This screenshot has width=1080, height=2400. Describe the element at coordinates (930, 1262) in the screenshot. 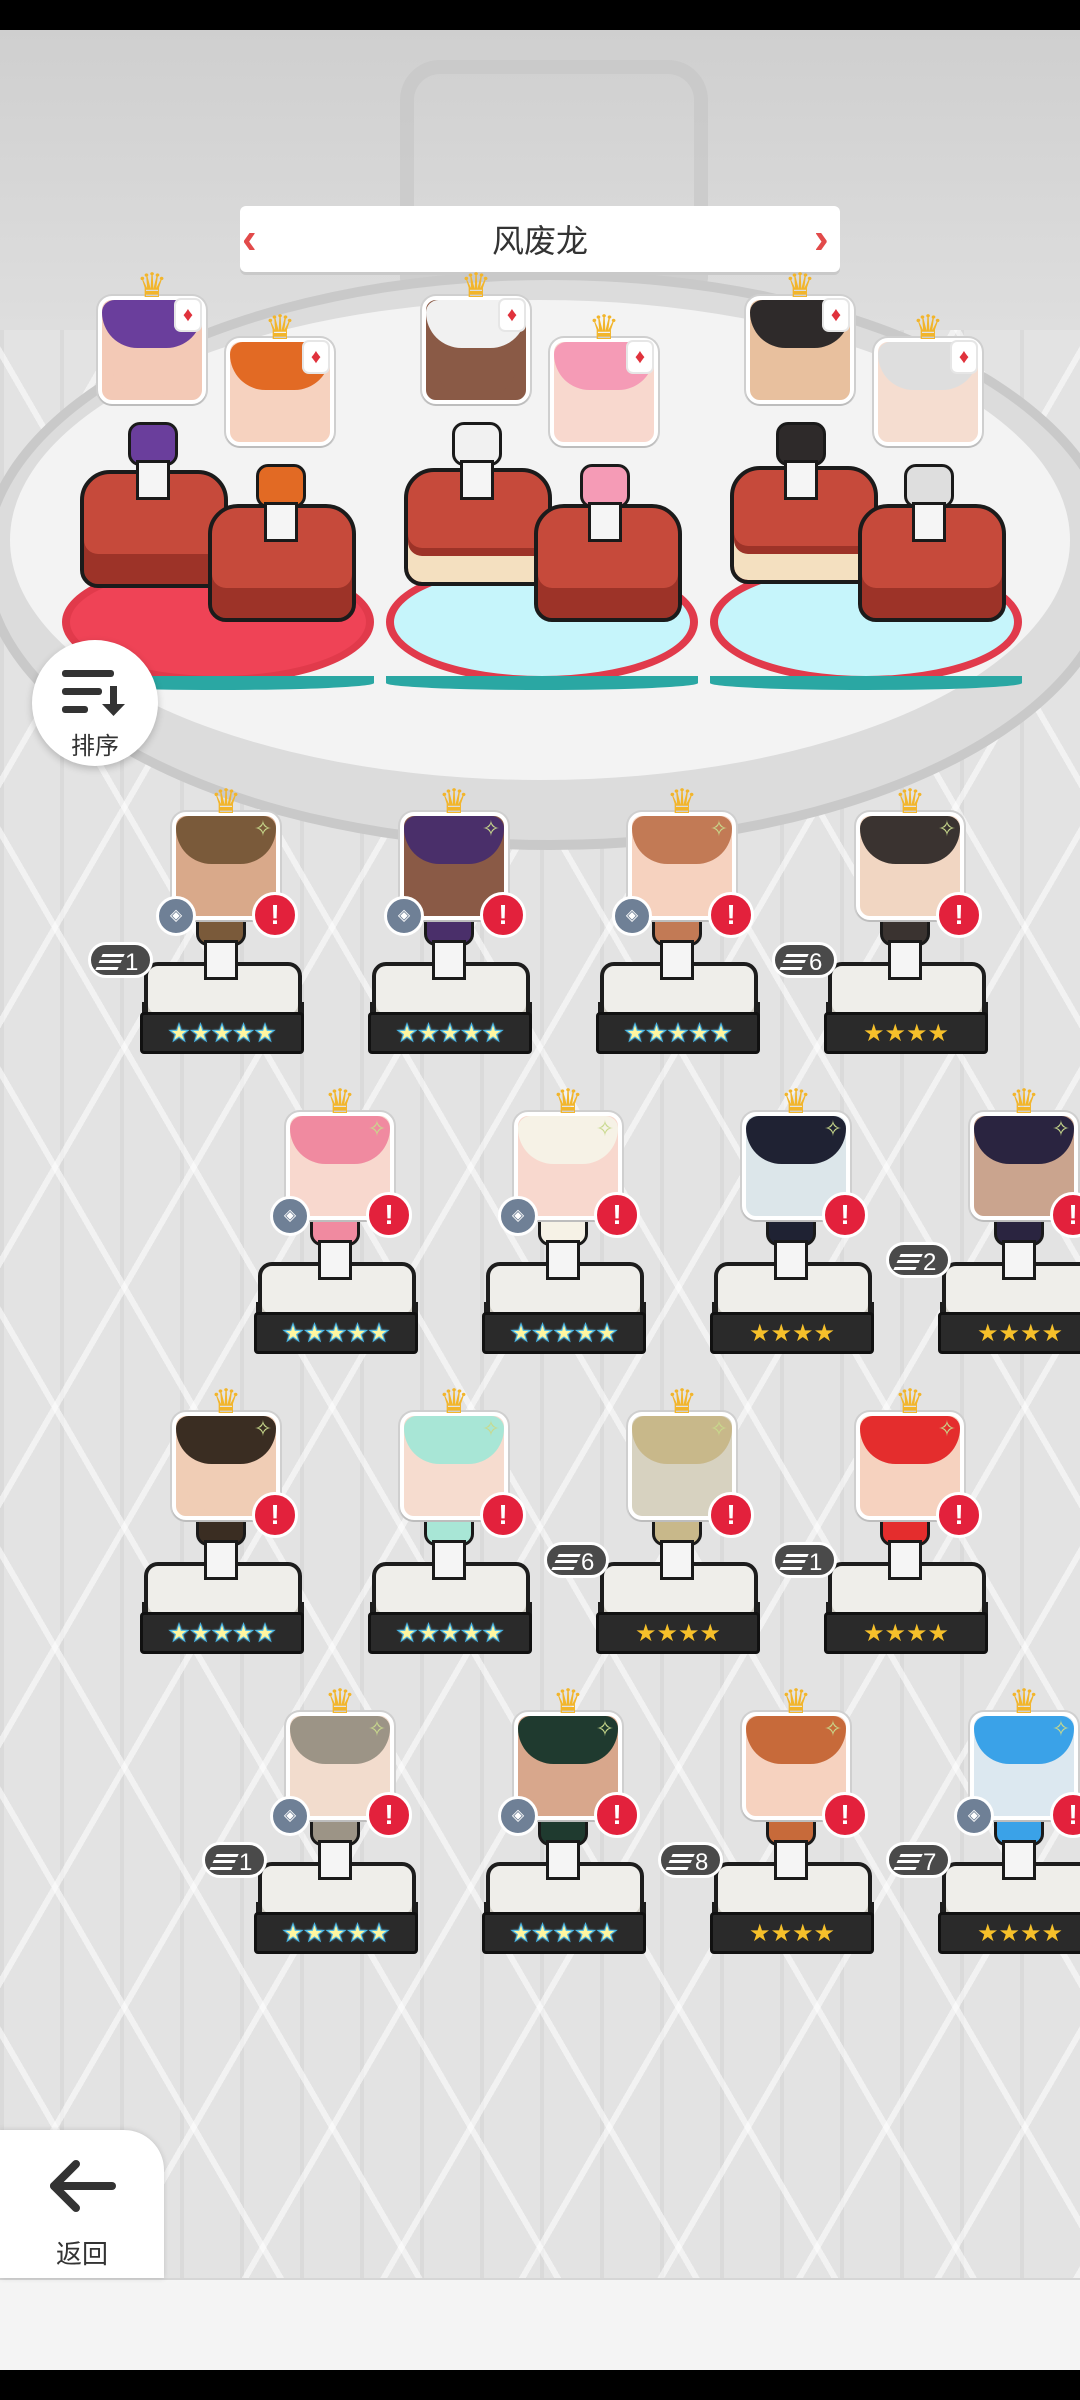

I see `duplicate-count: 2` at that location.